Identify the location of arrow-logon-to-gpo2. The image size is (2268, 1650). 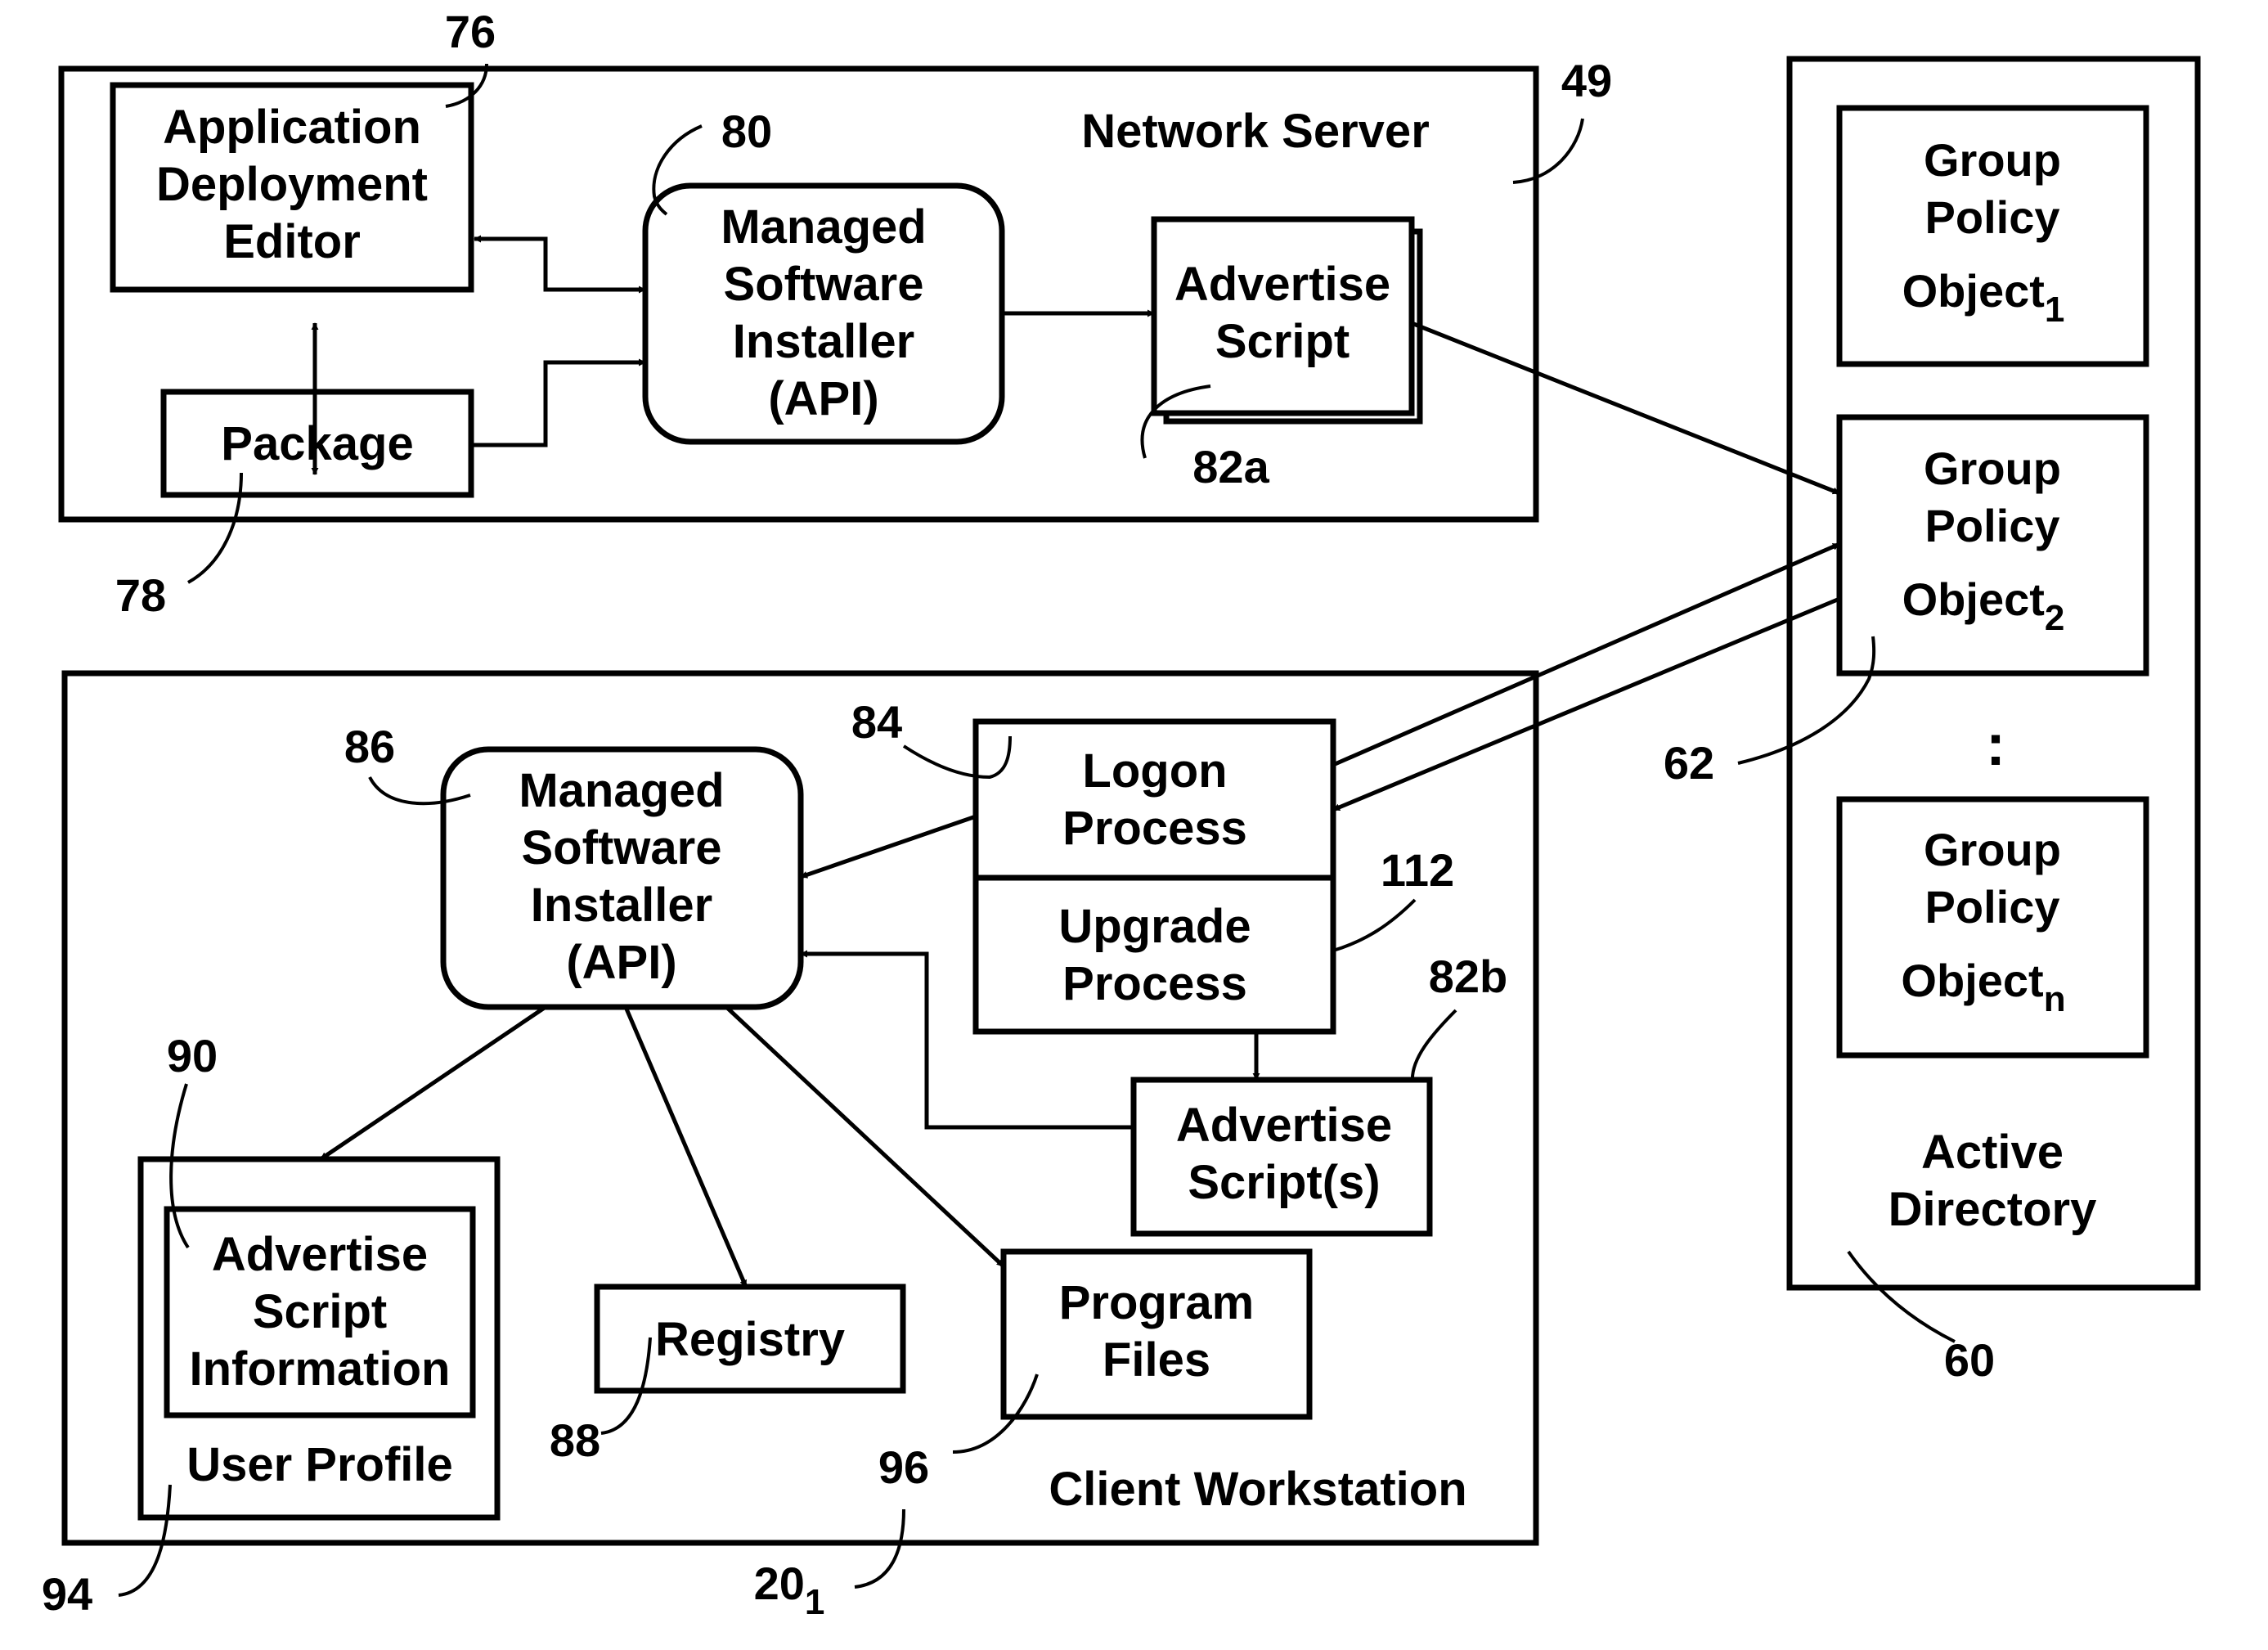
(1586, 654).